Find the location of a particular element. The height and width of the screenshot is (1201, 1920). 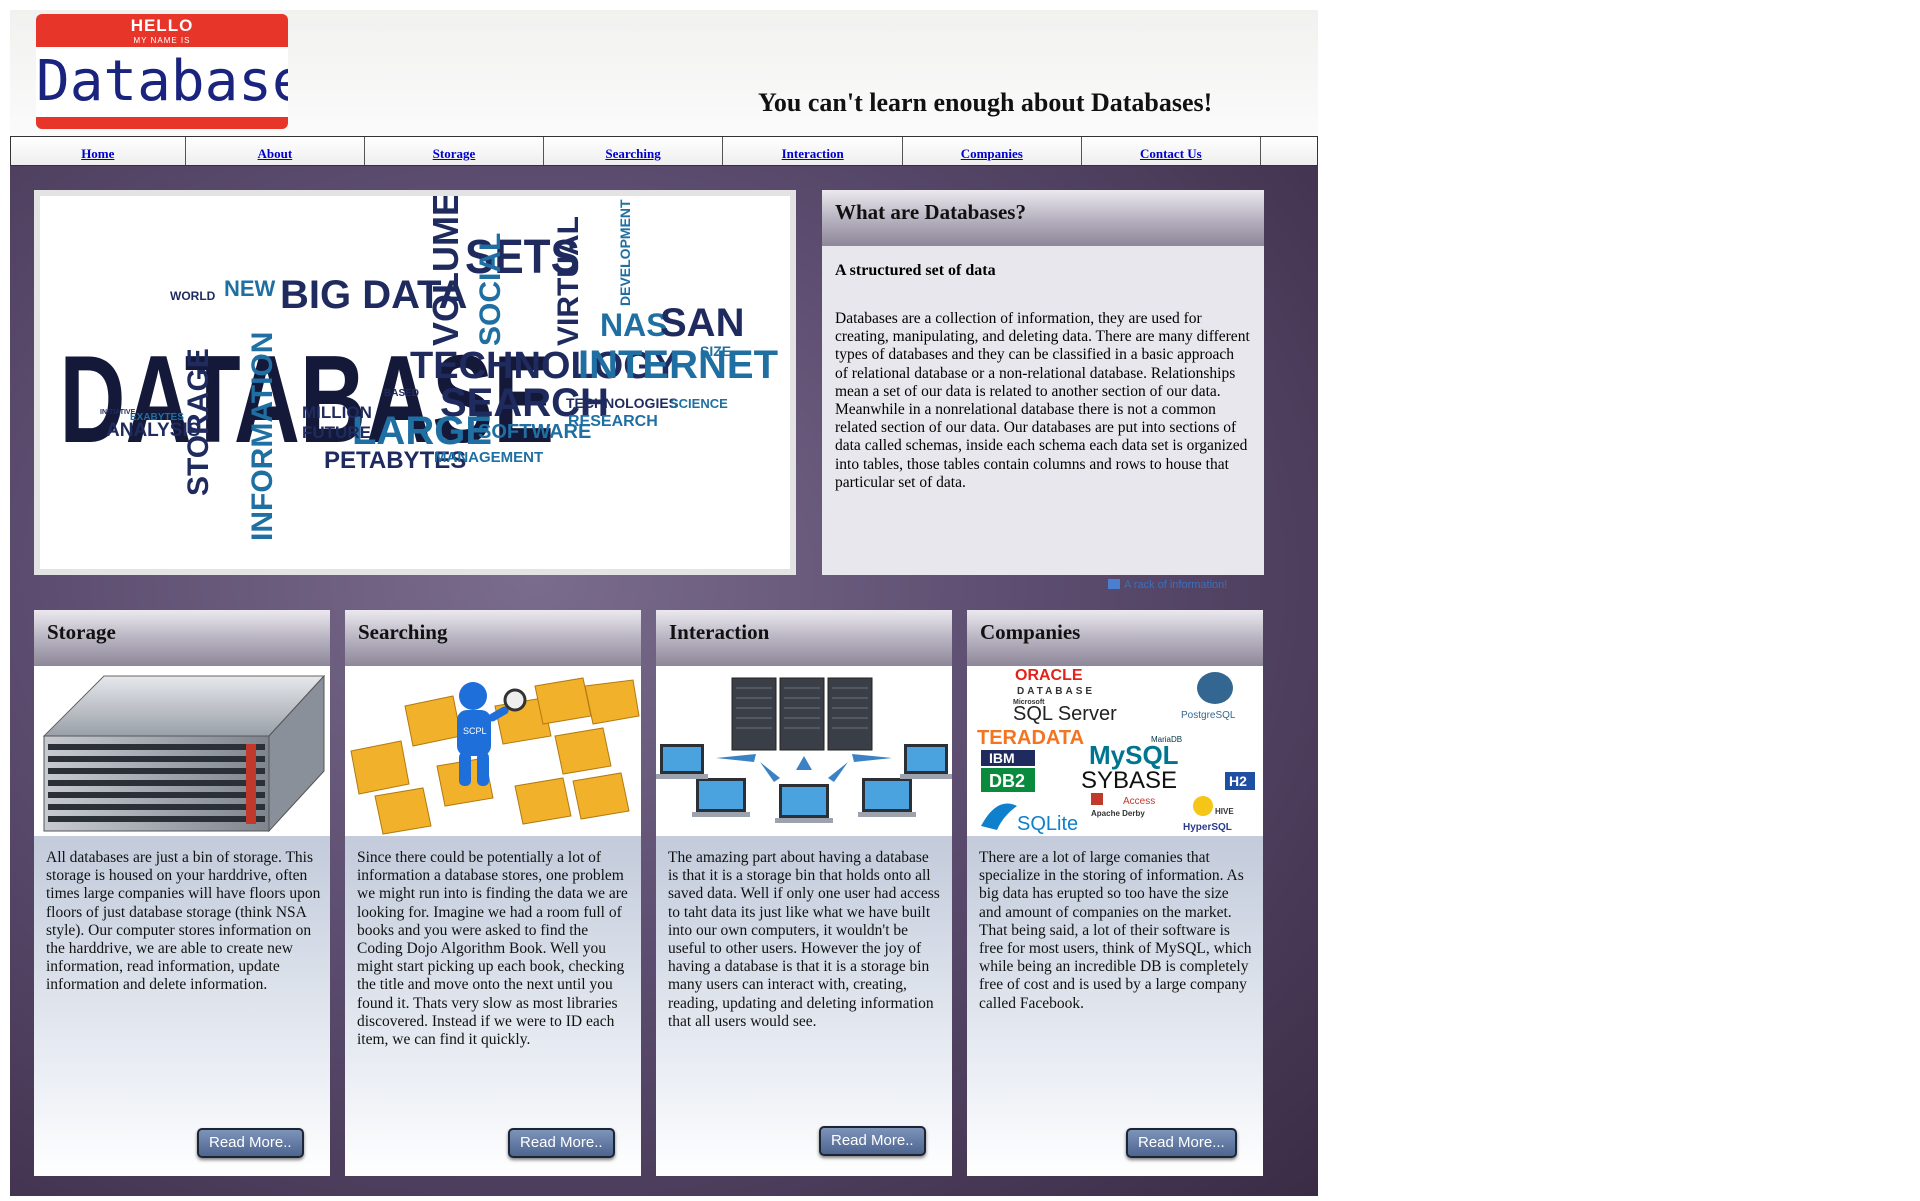

search-folders-image: SCPL is located at coordinates (493, 751).